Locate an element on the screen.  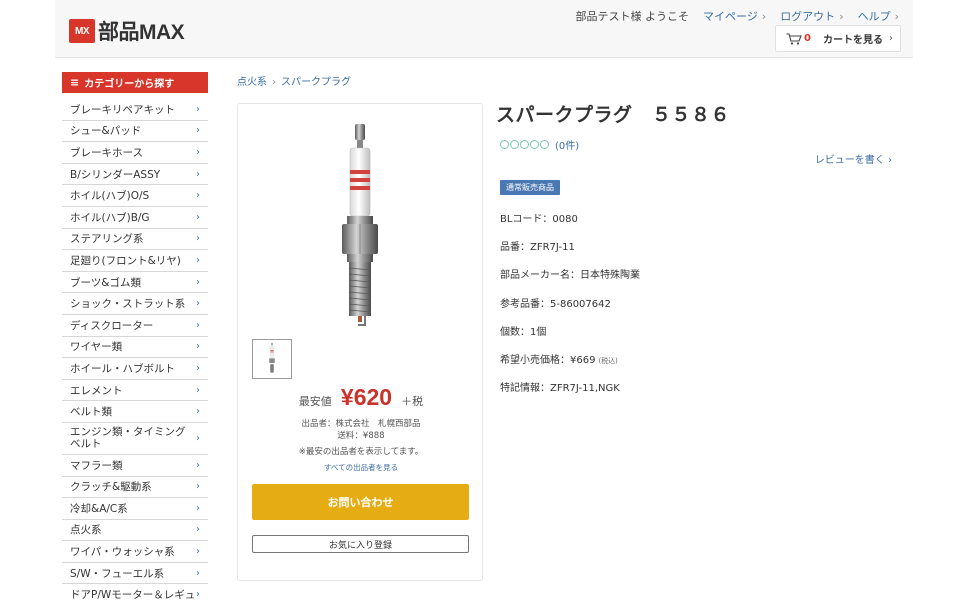
sidebar-item-shock-strut: ショック・ストラット系 › is located at coordinates (135, 304).